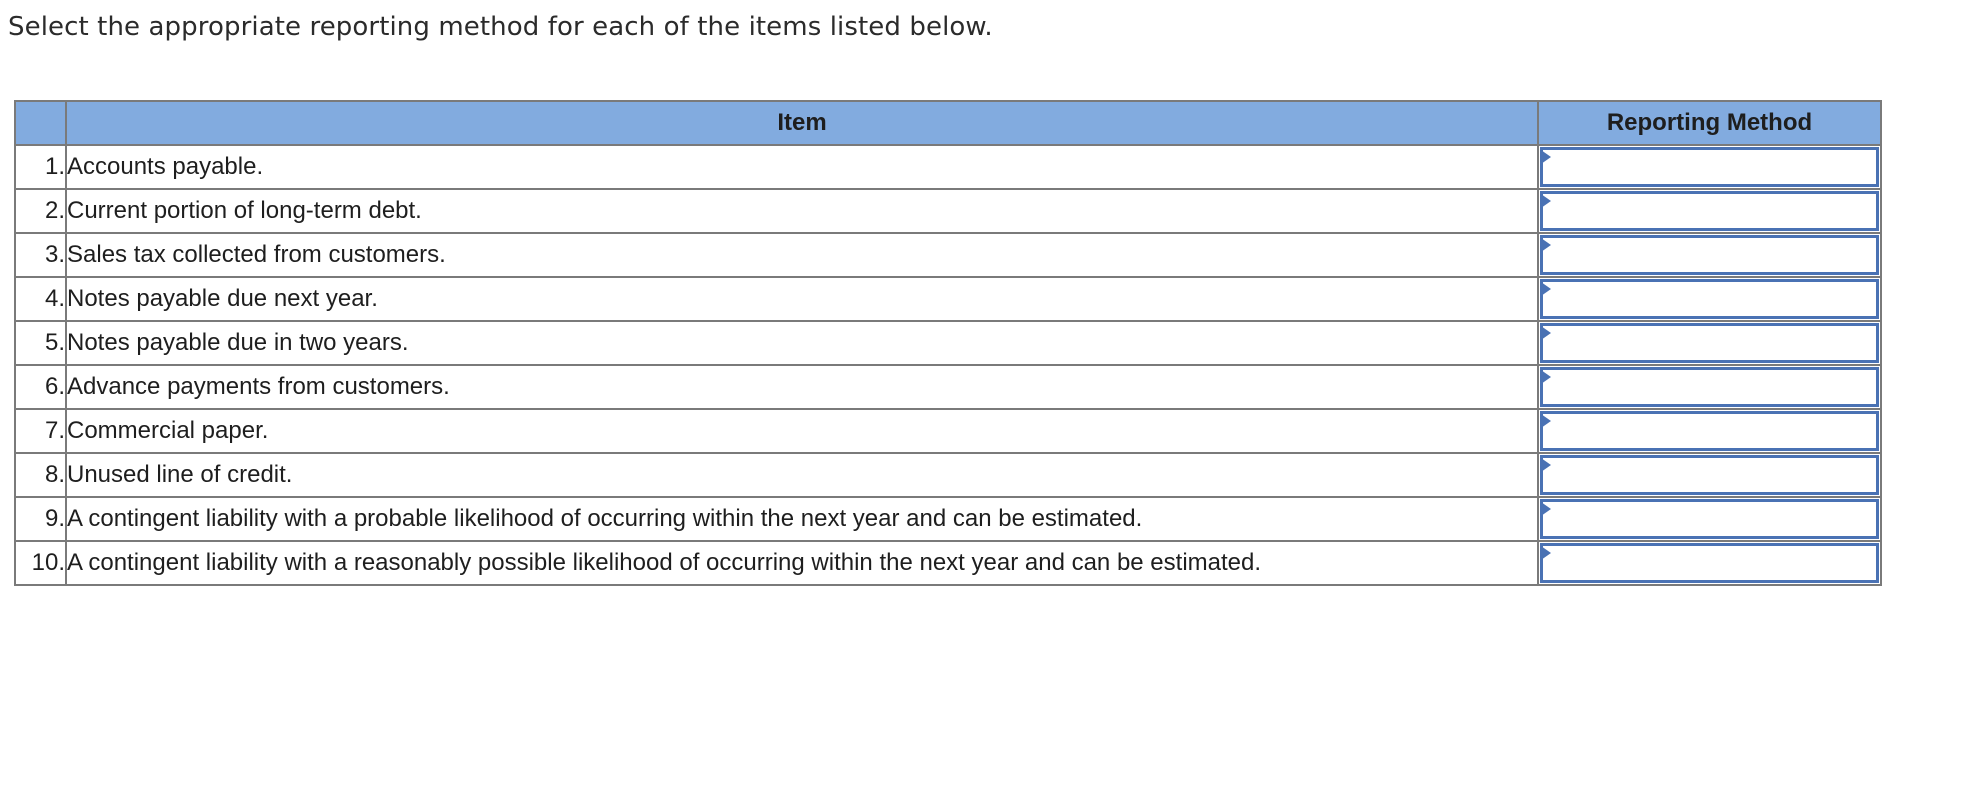 The height and width of the screenshot is (806, 1968). Describe the element at coordinates (802, 387) in the screenshot. I see `row-item-text: Advance payments from customers.` at that location.